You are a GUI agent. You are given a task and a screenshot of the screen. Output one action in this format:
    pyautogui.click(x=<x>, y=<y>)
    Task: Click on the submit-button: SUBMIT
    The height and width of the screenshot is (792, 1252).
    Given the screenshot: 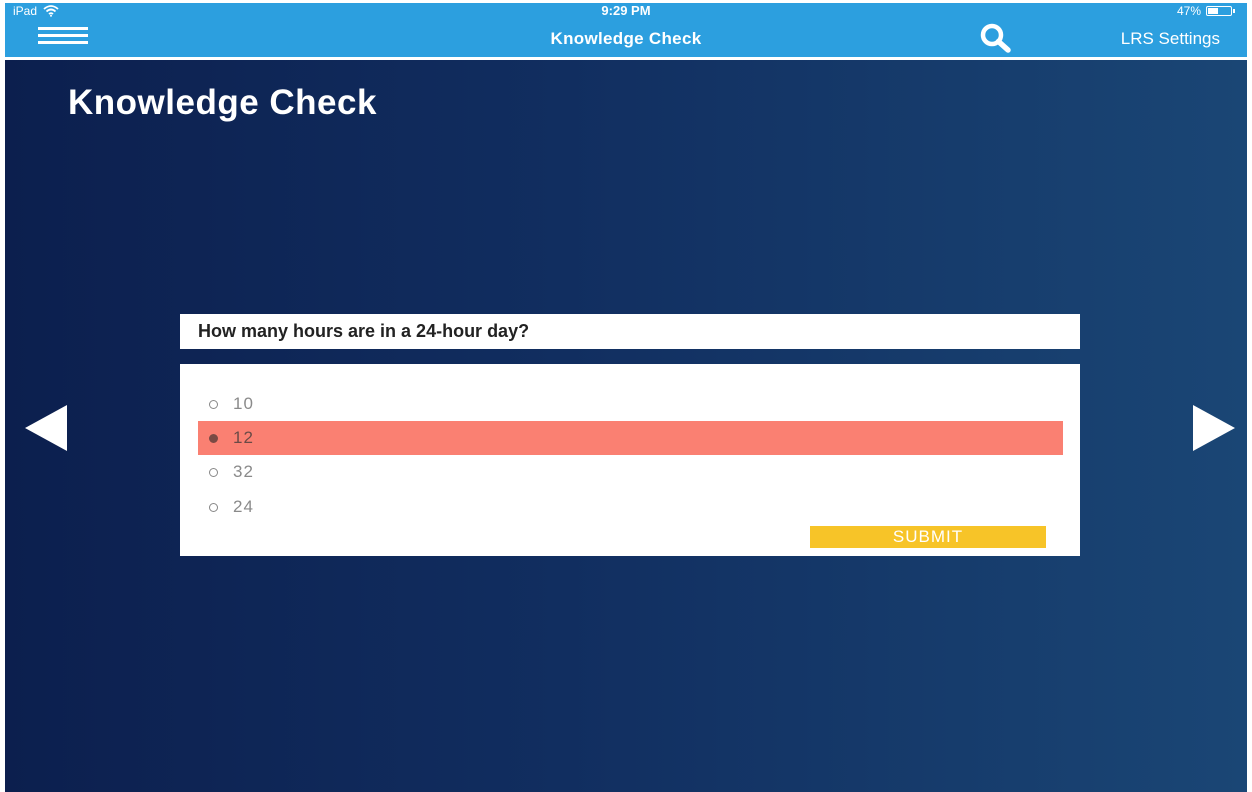 What is the action you would take?
    pyautogui.click(x=928, y=537)
    